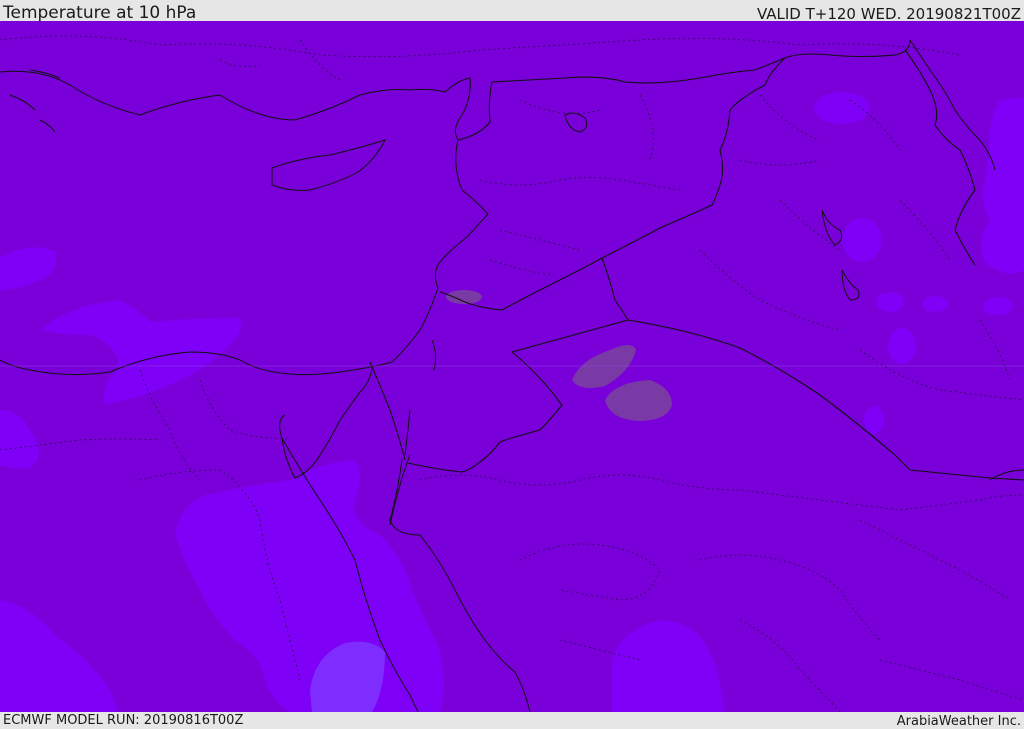 The image size is (1024, 729). What do you see at coordinates (123, 720) in the screenshot?
I see `model-run: ECMWF MODEL RUN: 20190816T00Z` at bounding box center [123, 720].